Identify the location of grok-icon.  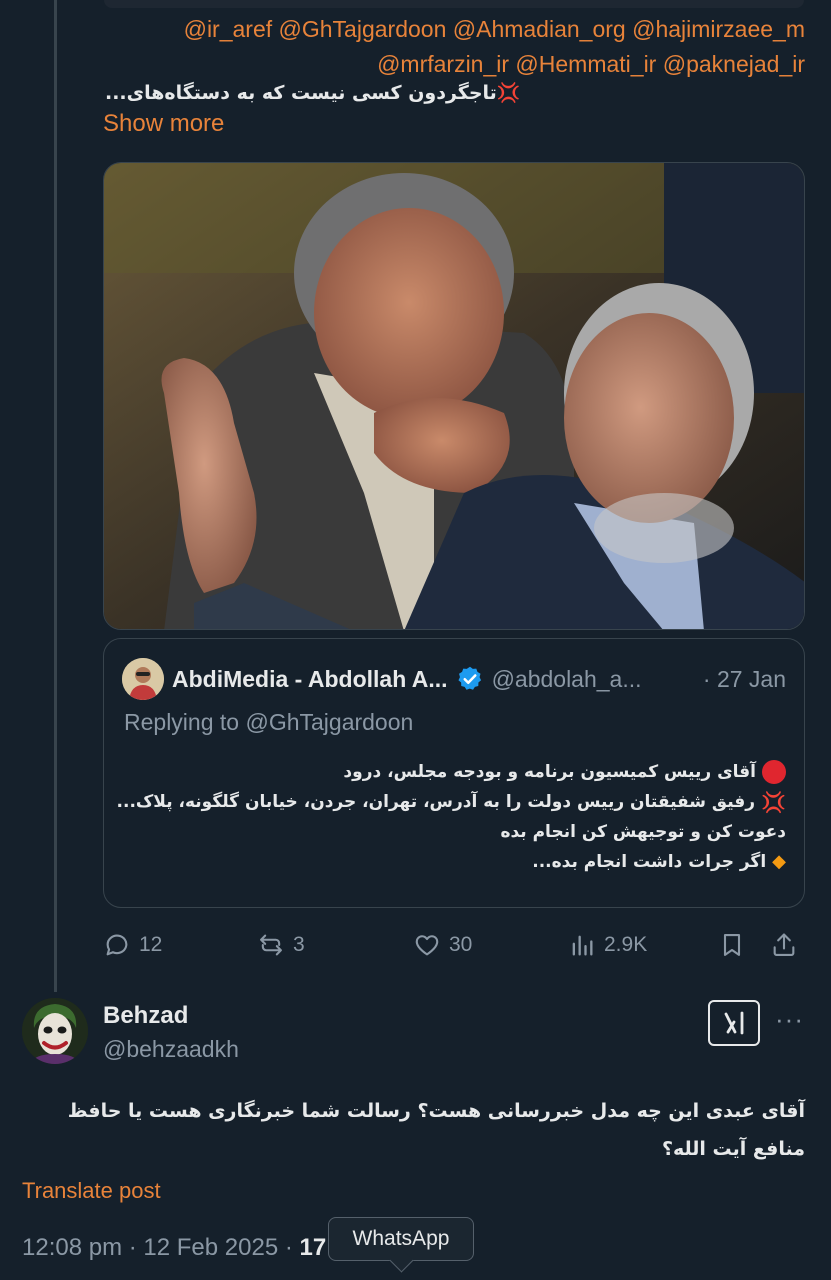
(734, 1023).